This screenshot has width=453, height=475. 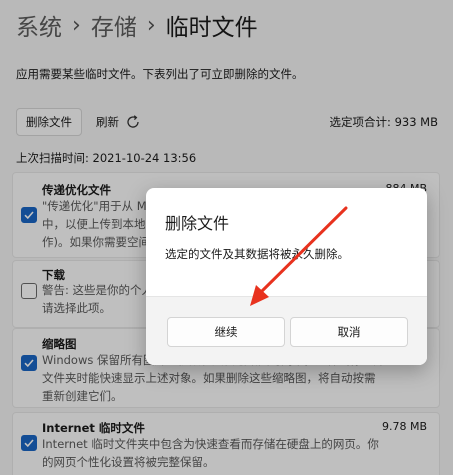 I want to click on dialog-message: 选定的文件及其数据将被永久删除。, so click(x=257, y=254).